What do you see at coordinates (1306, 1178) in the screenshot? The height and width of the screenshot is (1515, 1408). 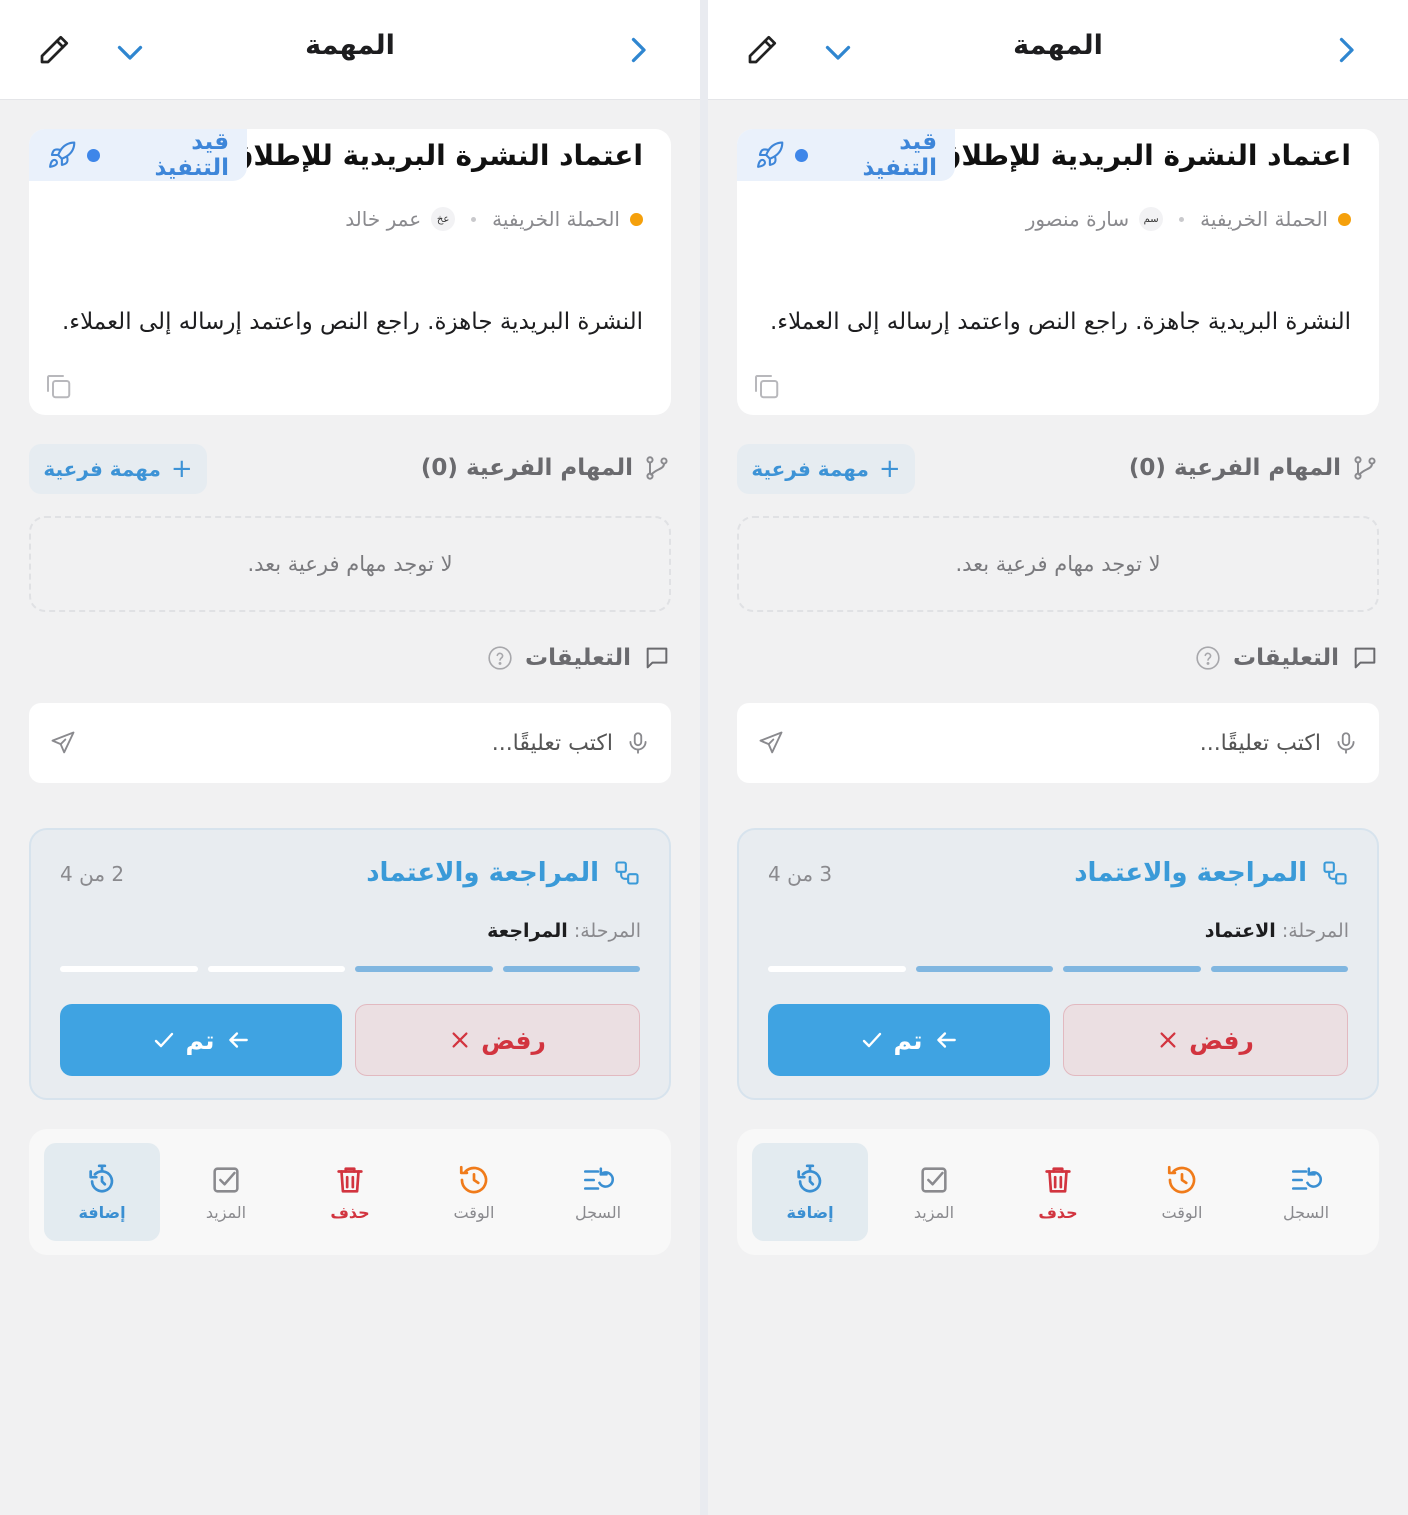 I see `history-log-icon` at bounding box center [1306, 1178].